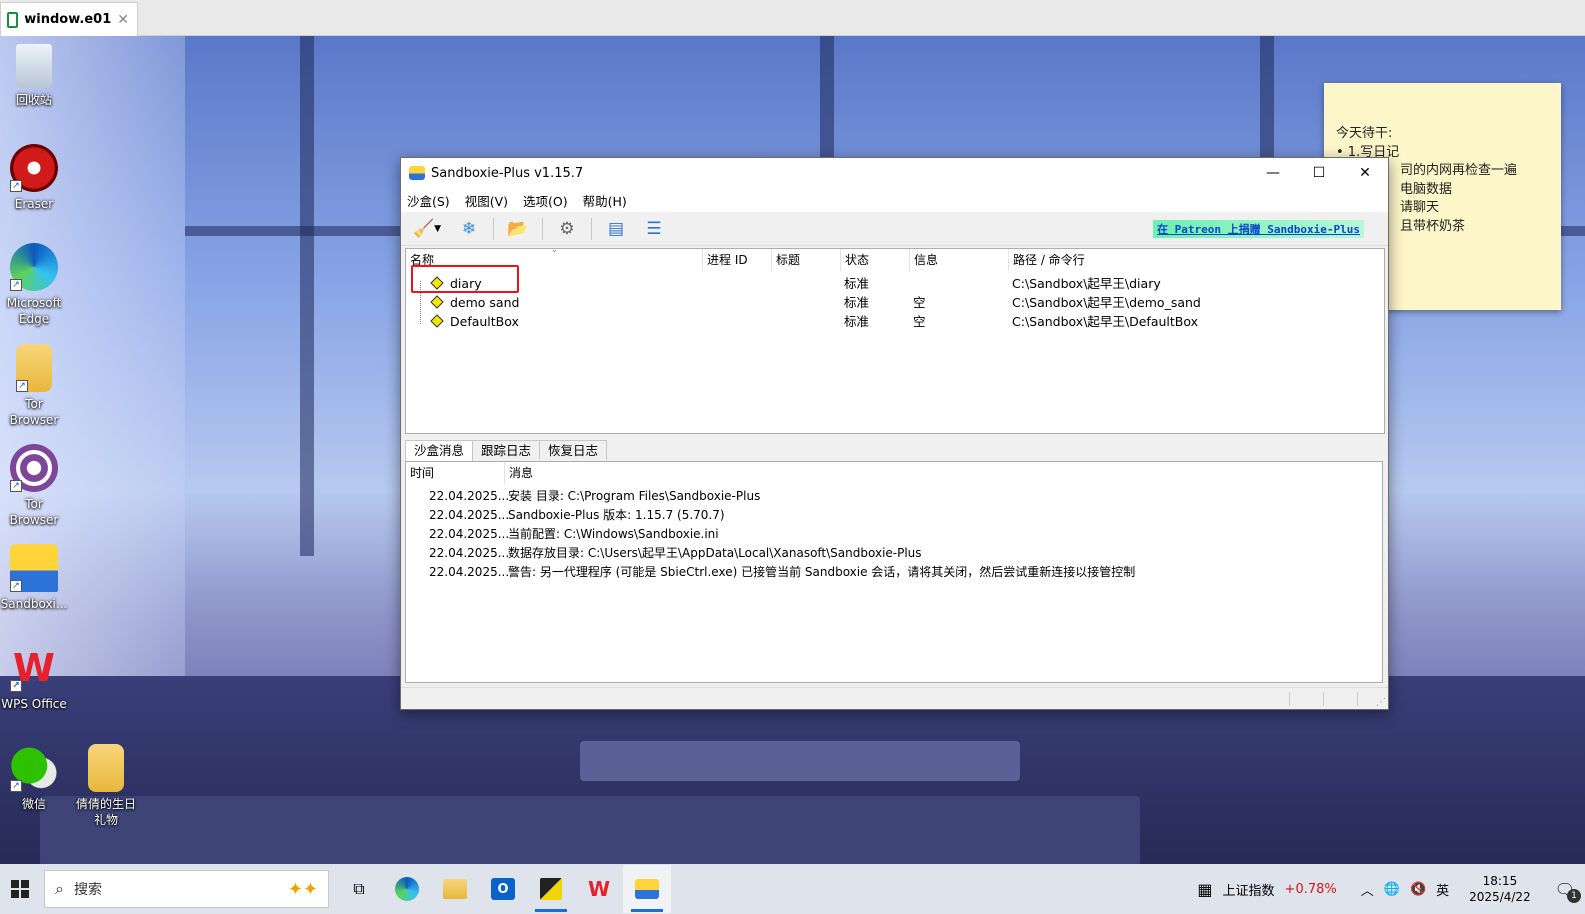  Describe the element at coordinates (485, 302) in the screenshot. I see `sandbox-name: demo sand` at that location.